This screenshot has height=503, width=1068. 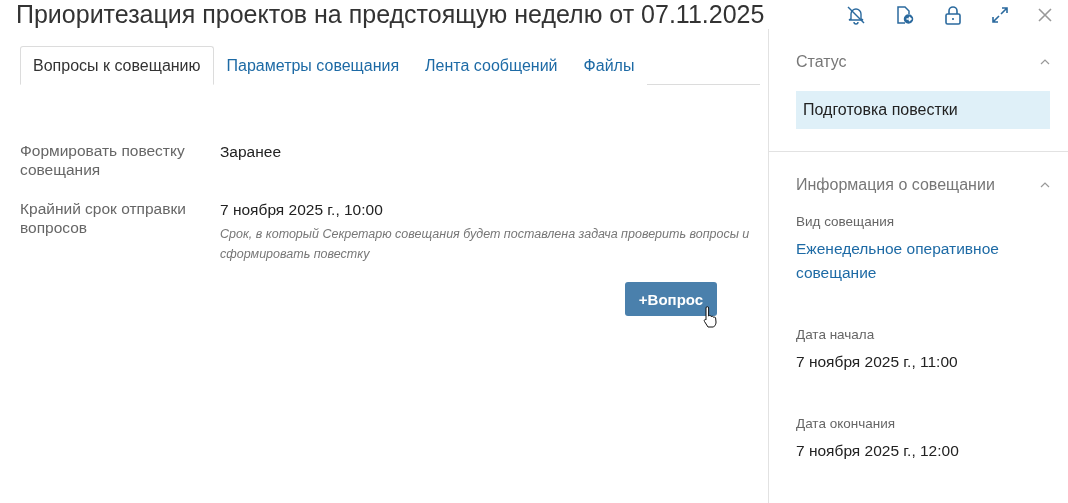 I want to click on window-title: Приоритезация проектов на предстоящую неделю от 07.11.2025, so click(x=391, y=14).